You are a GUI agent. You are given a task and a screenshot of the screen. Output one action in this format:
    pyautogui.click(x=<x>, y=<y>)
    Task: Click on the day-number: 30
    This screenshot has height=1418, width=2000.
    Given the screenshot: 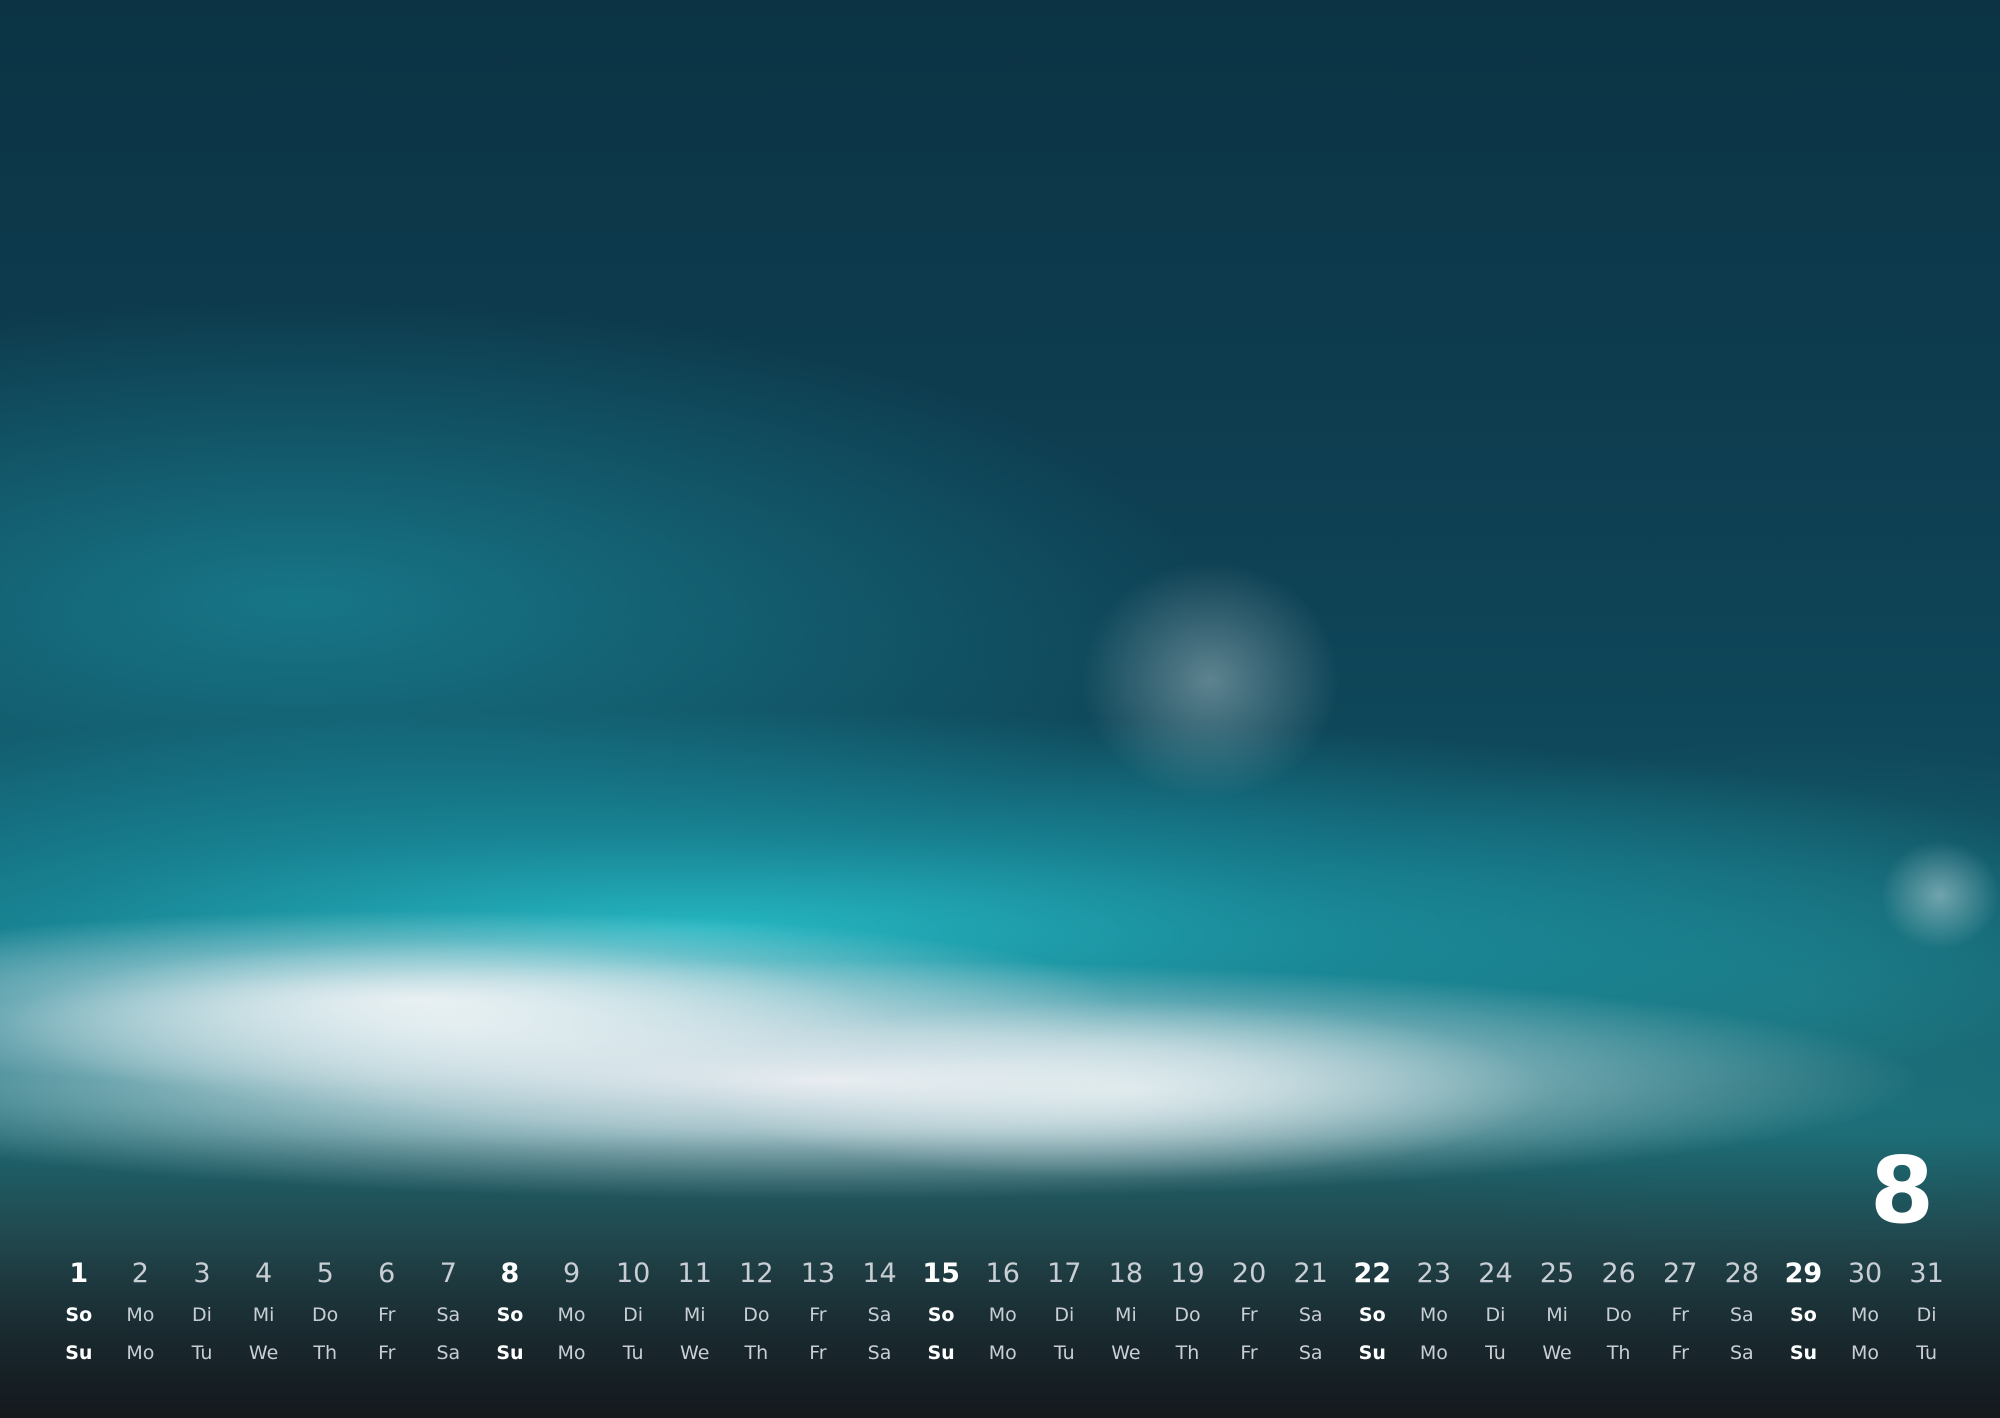 What is the action you would take?
    pyautogui.click(x=1865, y=1273)
    